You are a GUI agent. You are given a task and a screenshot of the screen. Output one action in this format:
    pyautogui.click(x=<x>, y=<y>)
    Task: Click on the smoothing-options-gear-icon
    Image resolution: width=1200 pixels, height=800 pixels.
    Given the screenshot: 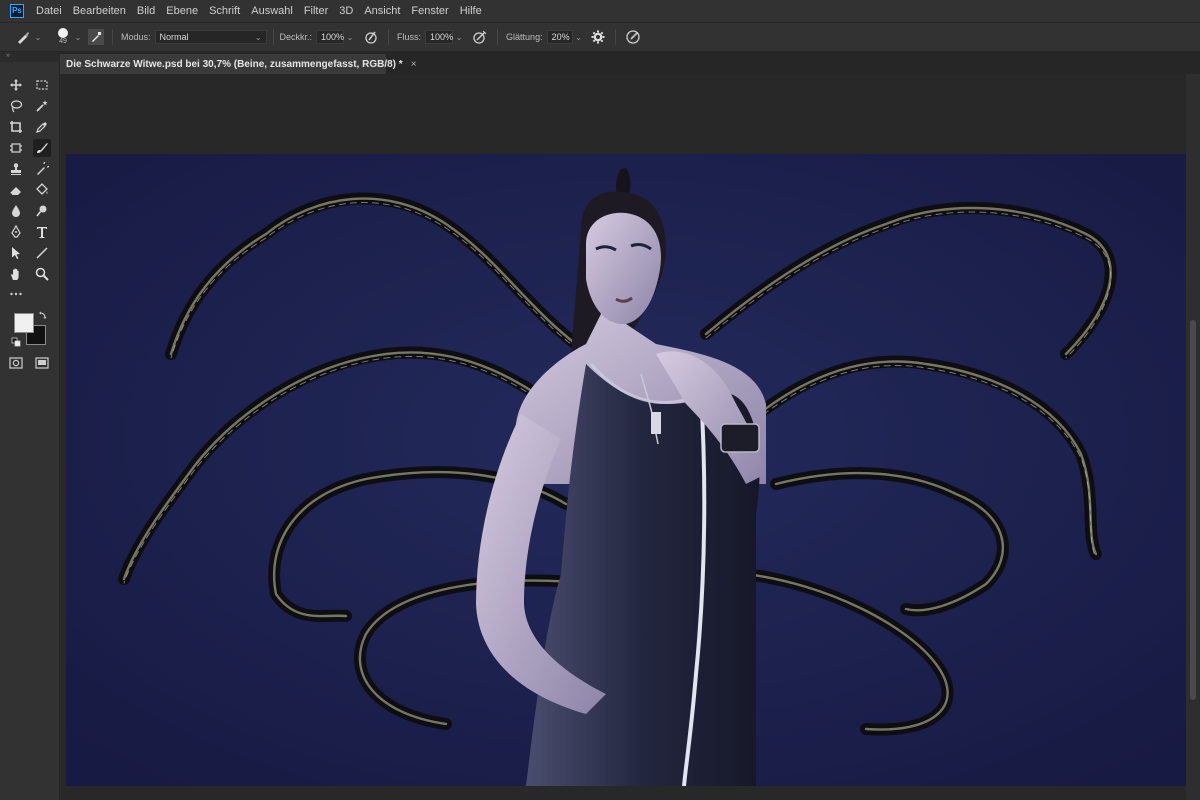 What is the action you would take?
    pyautogui.click(x=598, y=37)
    